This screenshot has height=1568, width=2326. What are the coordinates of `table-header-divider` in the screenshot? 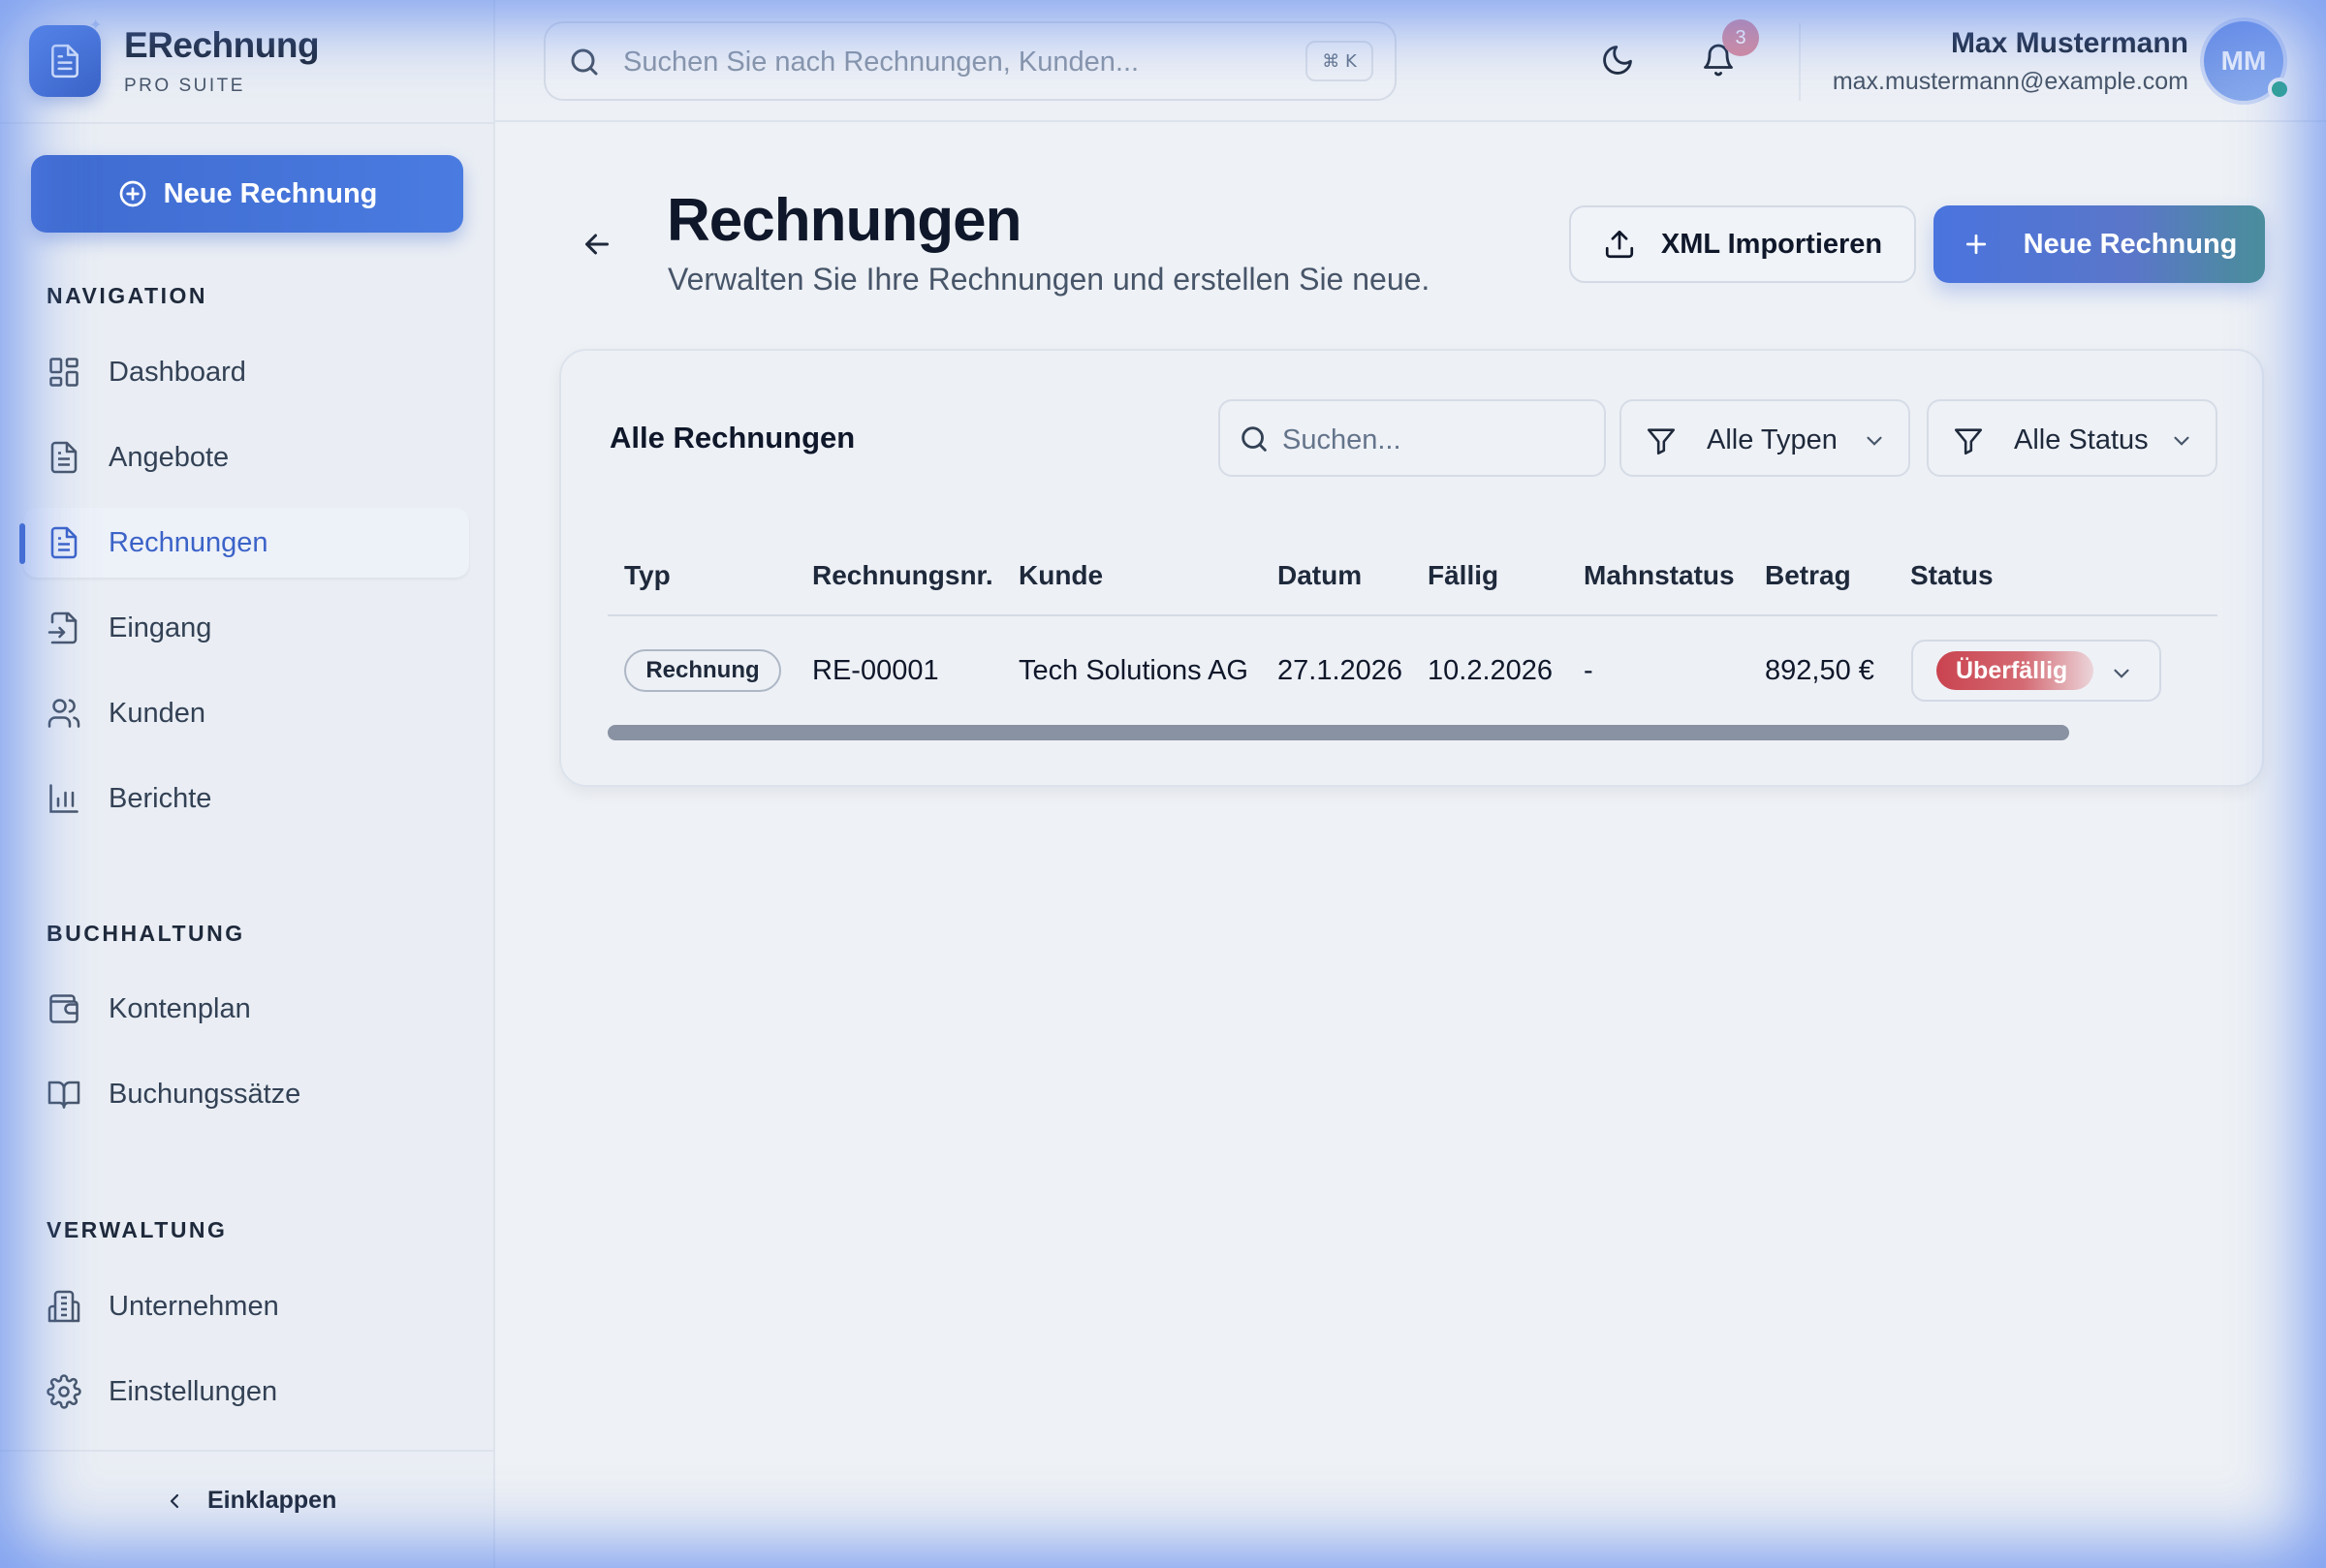 It's located at (1412, 615).